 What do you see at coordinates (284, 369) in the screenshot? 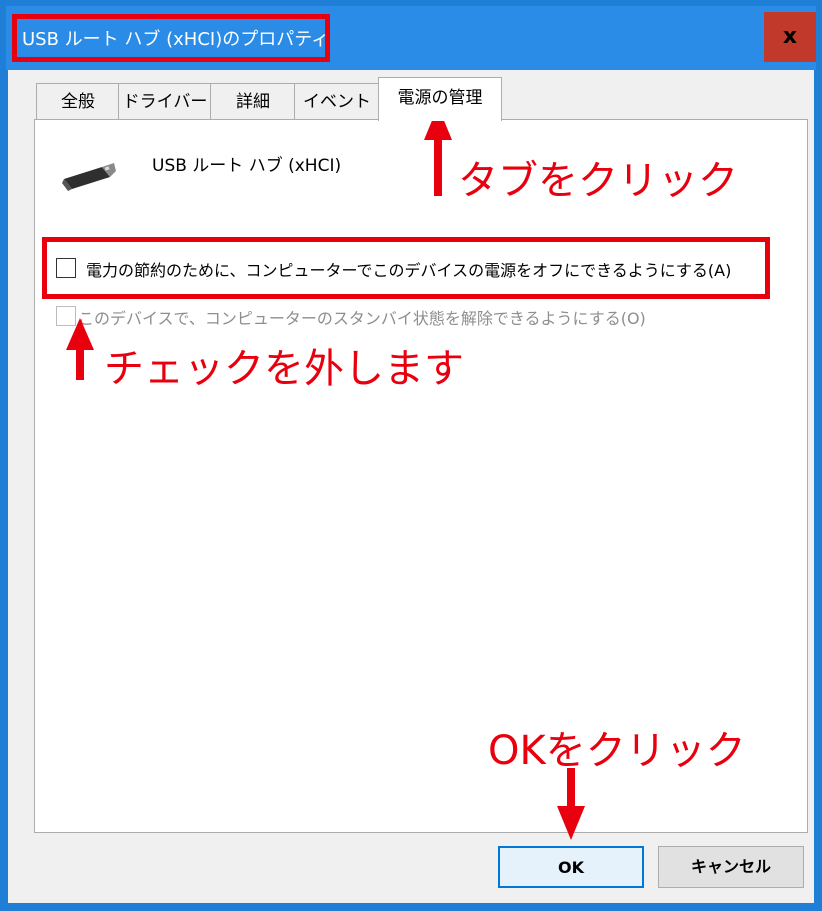
I see `uncheck-annotation: チェックを外します` at bounding box center [284, 369].